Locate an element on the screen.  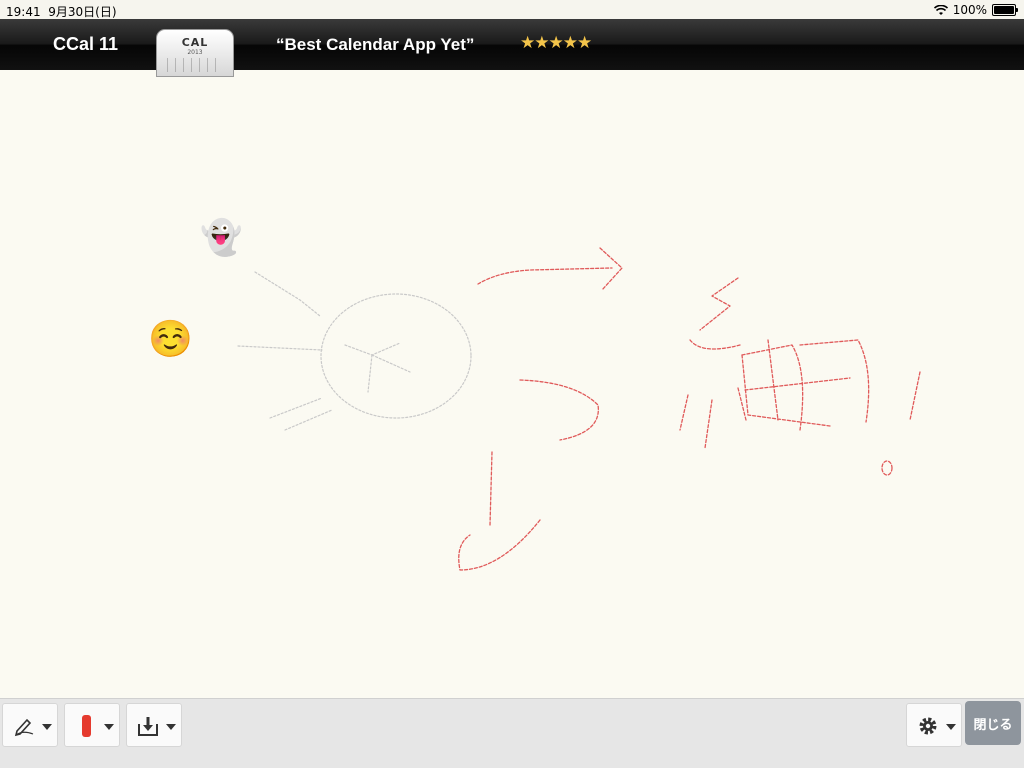
status-right: 100% is located at coordinates (975, 10).